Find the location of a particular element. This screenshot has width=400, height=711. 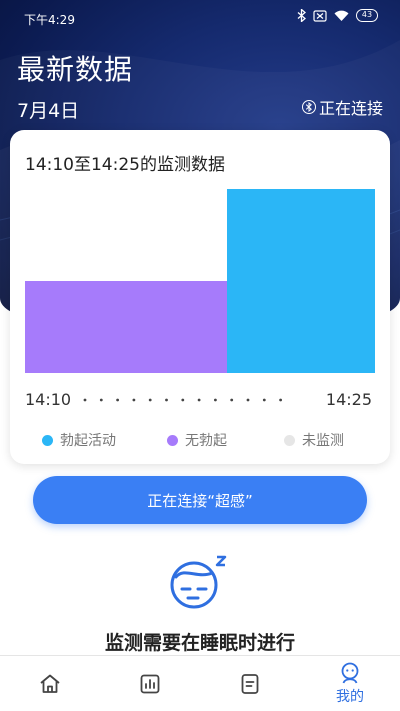

home-icon is located at coordinates (50, 683).